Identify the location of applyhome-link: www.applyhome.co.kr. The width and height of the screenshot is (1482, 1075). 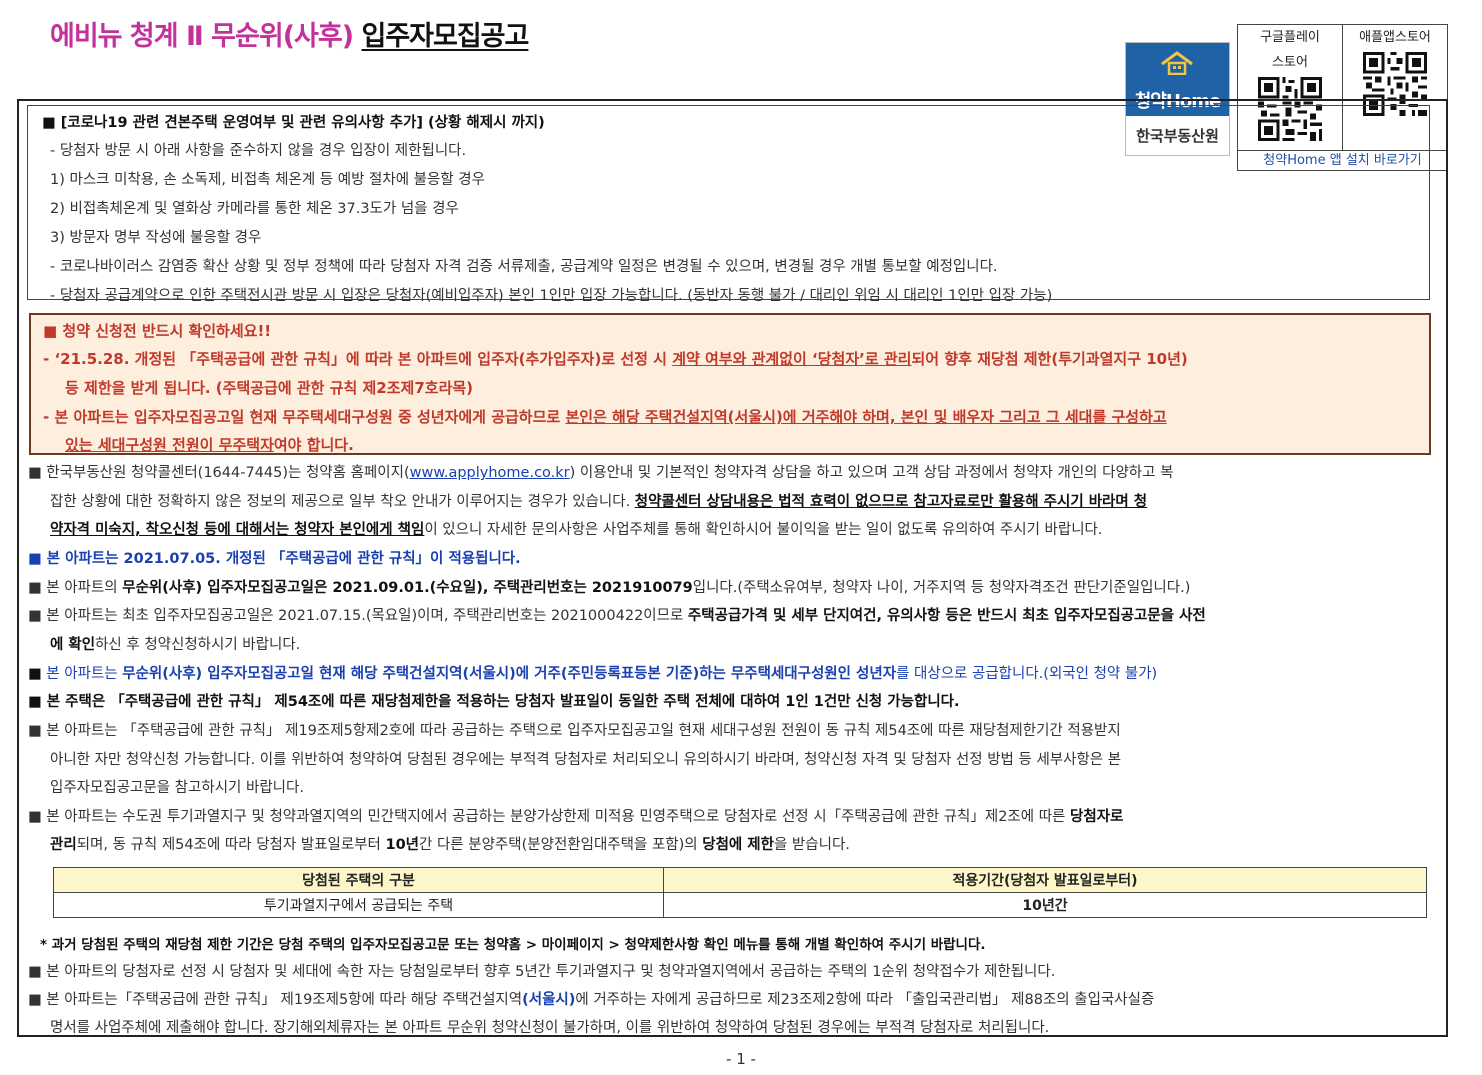
(490, 473).